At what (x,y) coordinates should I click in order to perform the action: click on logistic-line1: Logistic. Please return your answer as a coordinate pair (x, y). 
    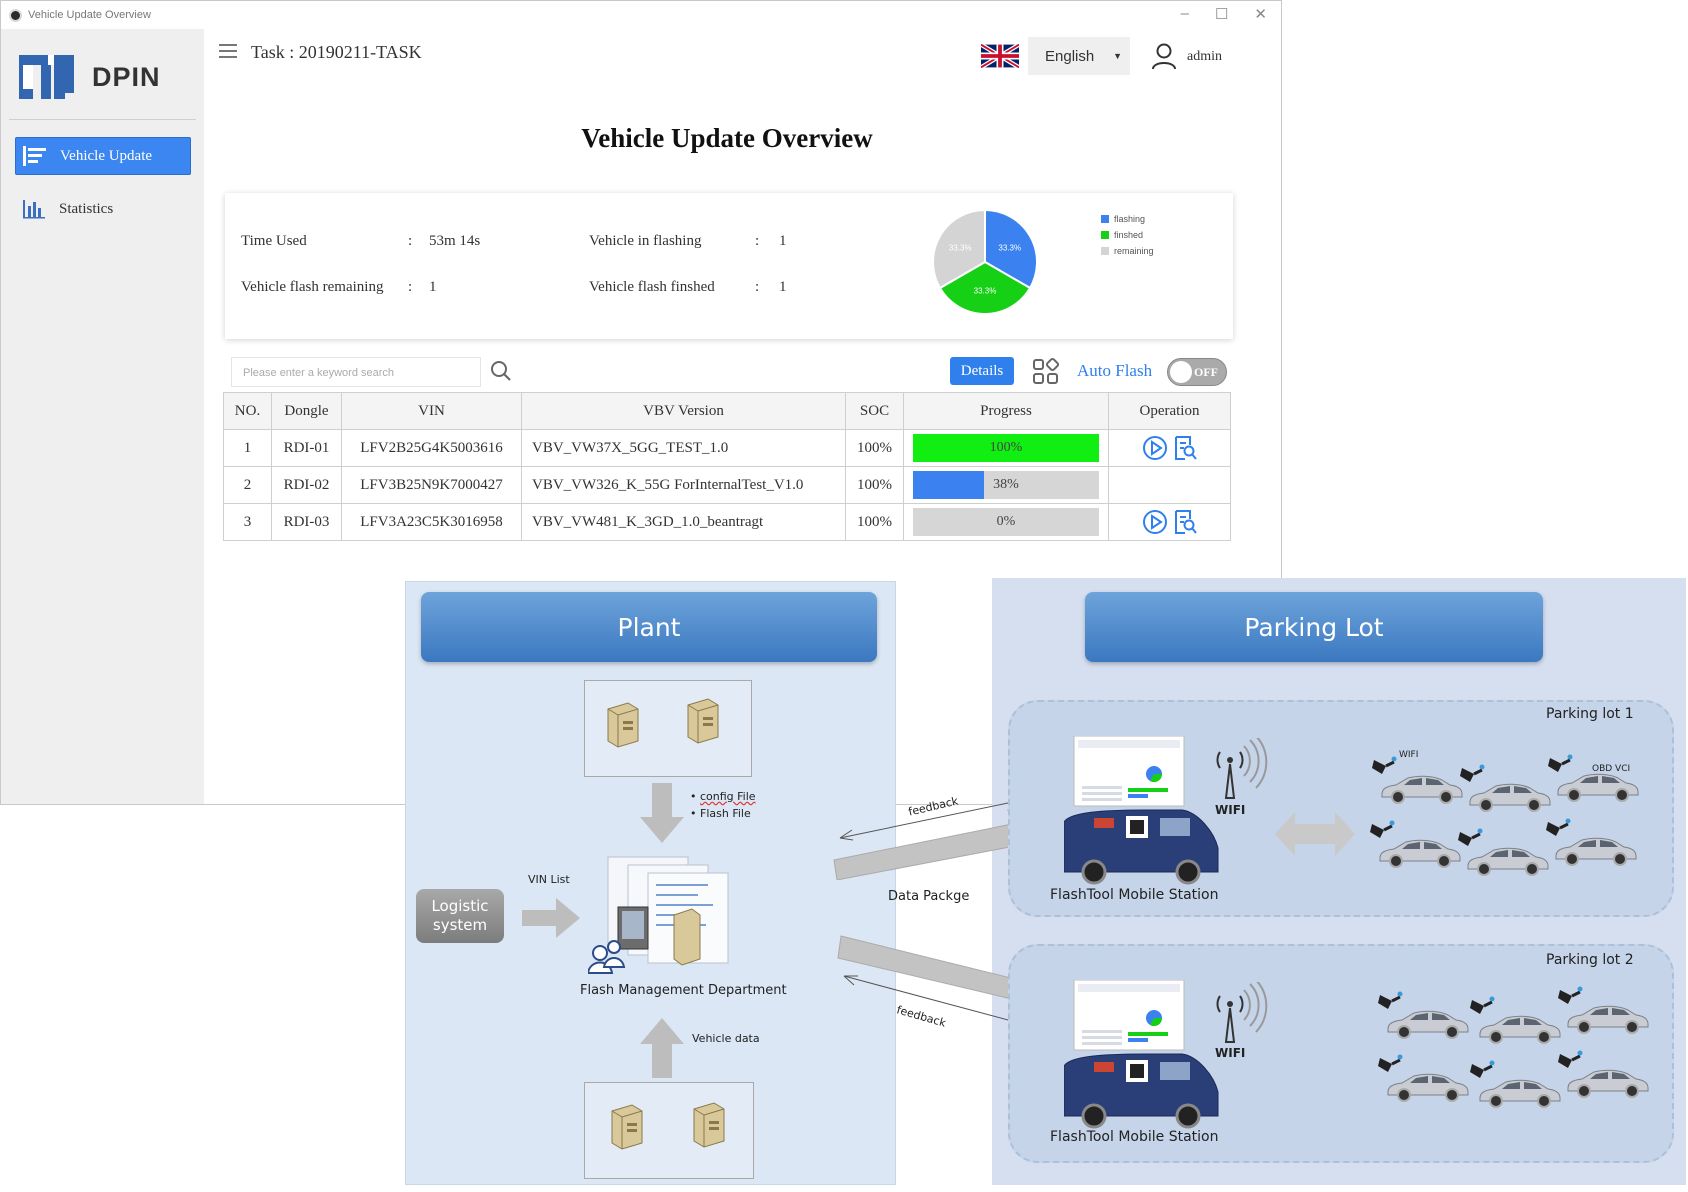
    Looking at the image, I should click on (460, 906).